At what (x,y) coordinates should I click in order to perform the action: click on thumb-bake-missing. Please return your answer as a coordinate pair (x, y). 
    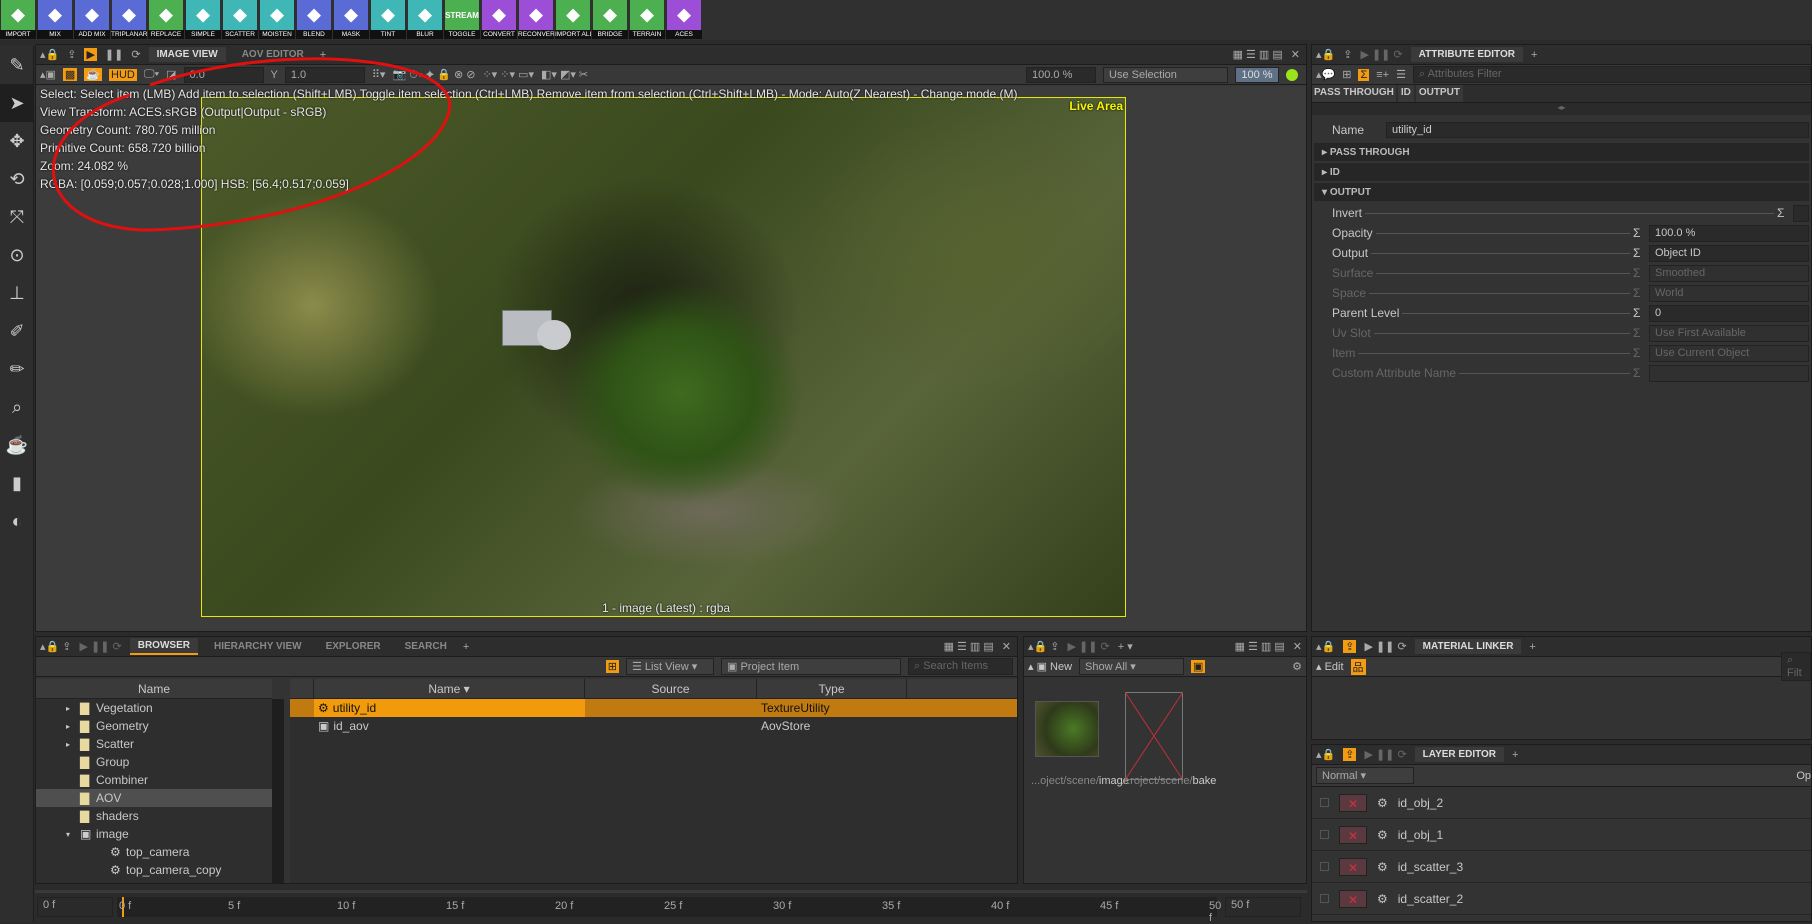
    Looking at the image, I should click on (1154, 736).